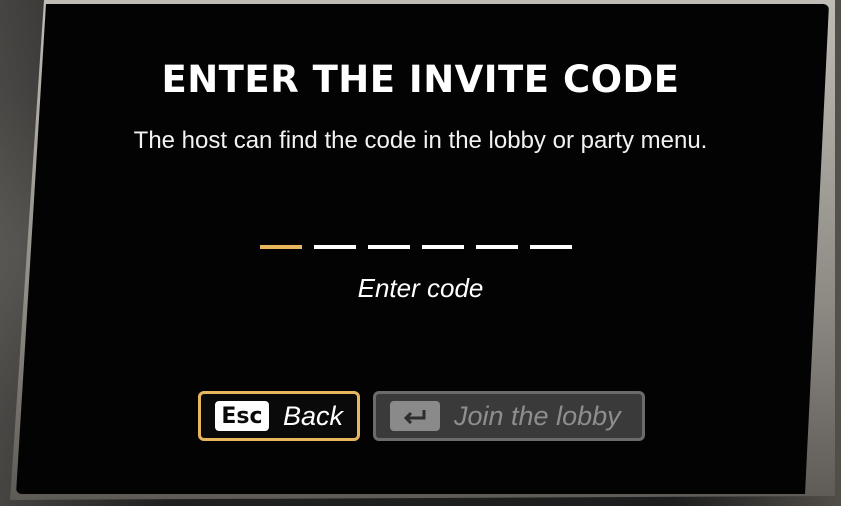  What do you see at coordinates (537, 415) in the screenshot?
I see `join-lobby-label: Join the lobby` at bounding box center [537, 415].